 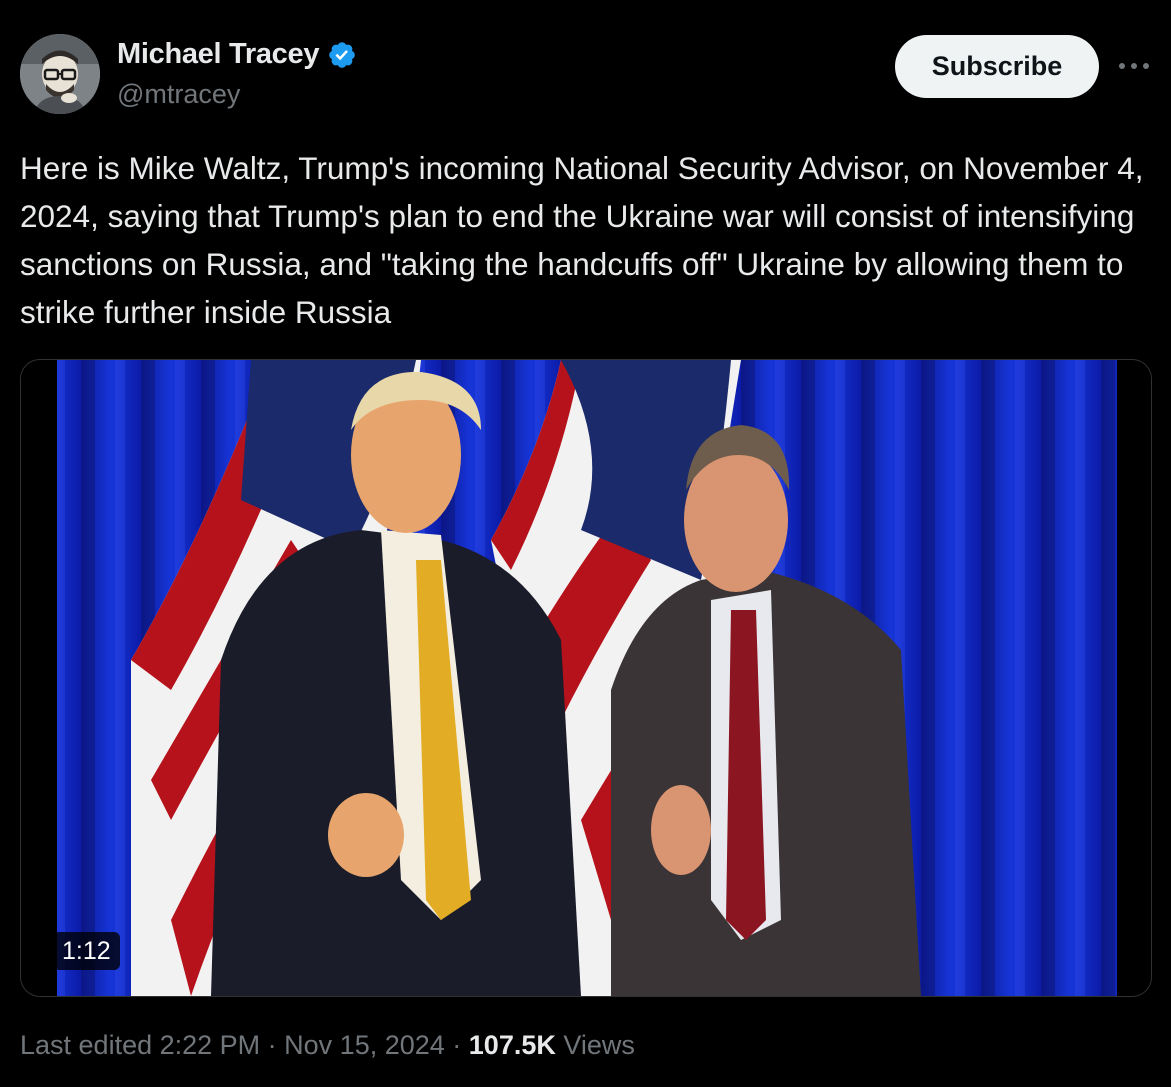 I want to click on subscribe-button: Subscribe, so click(x=997, y=66).